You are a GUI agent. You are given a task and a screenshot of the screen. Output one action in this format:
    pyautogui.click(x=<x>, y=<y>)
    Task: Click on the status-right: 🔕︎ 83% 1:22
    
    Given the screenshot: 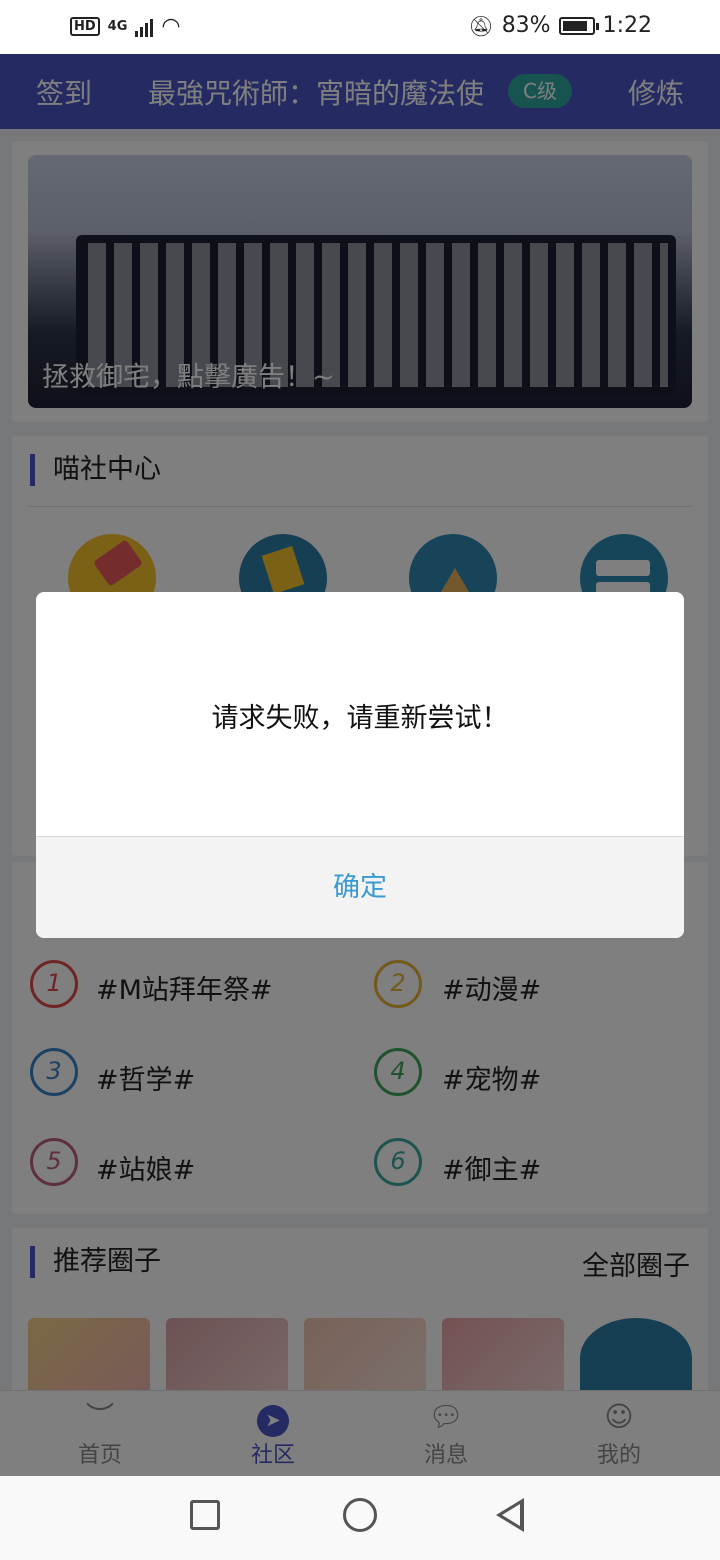 What is the action you would take?
    pyautogui.click(x=560, y=25)
    